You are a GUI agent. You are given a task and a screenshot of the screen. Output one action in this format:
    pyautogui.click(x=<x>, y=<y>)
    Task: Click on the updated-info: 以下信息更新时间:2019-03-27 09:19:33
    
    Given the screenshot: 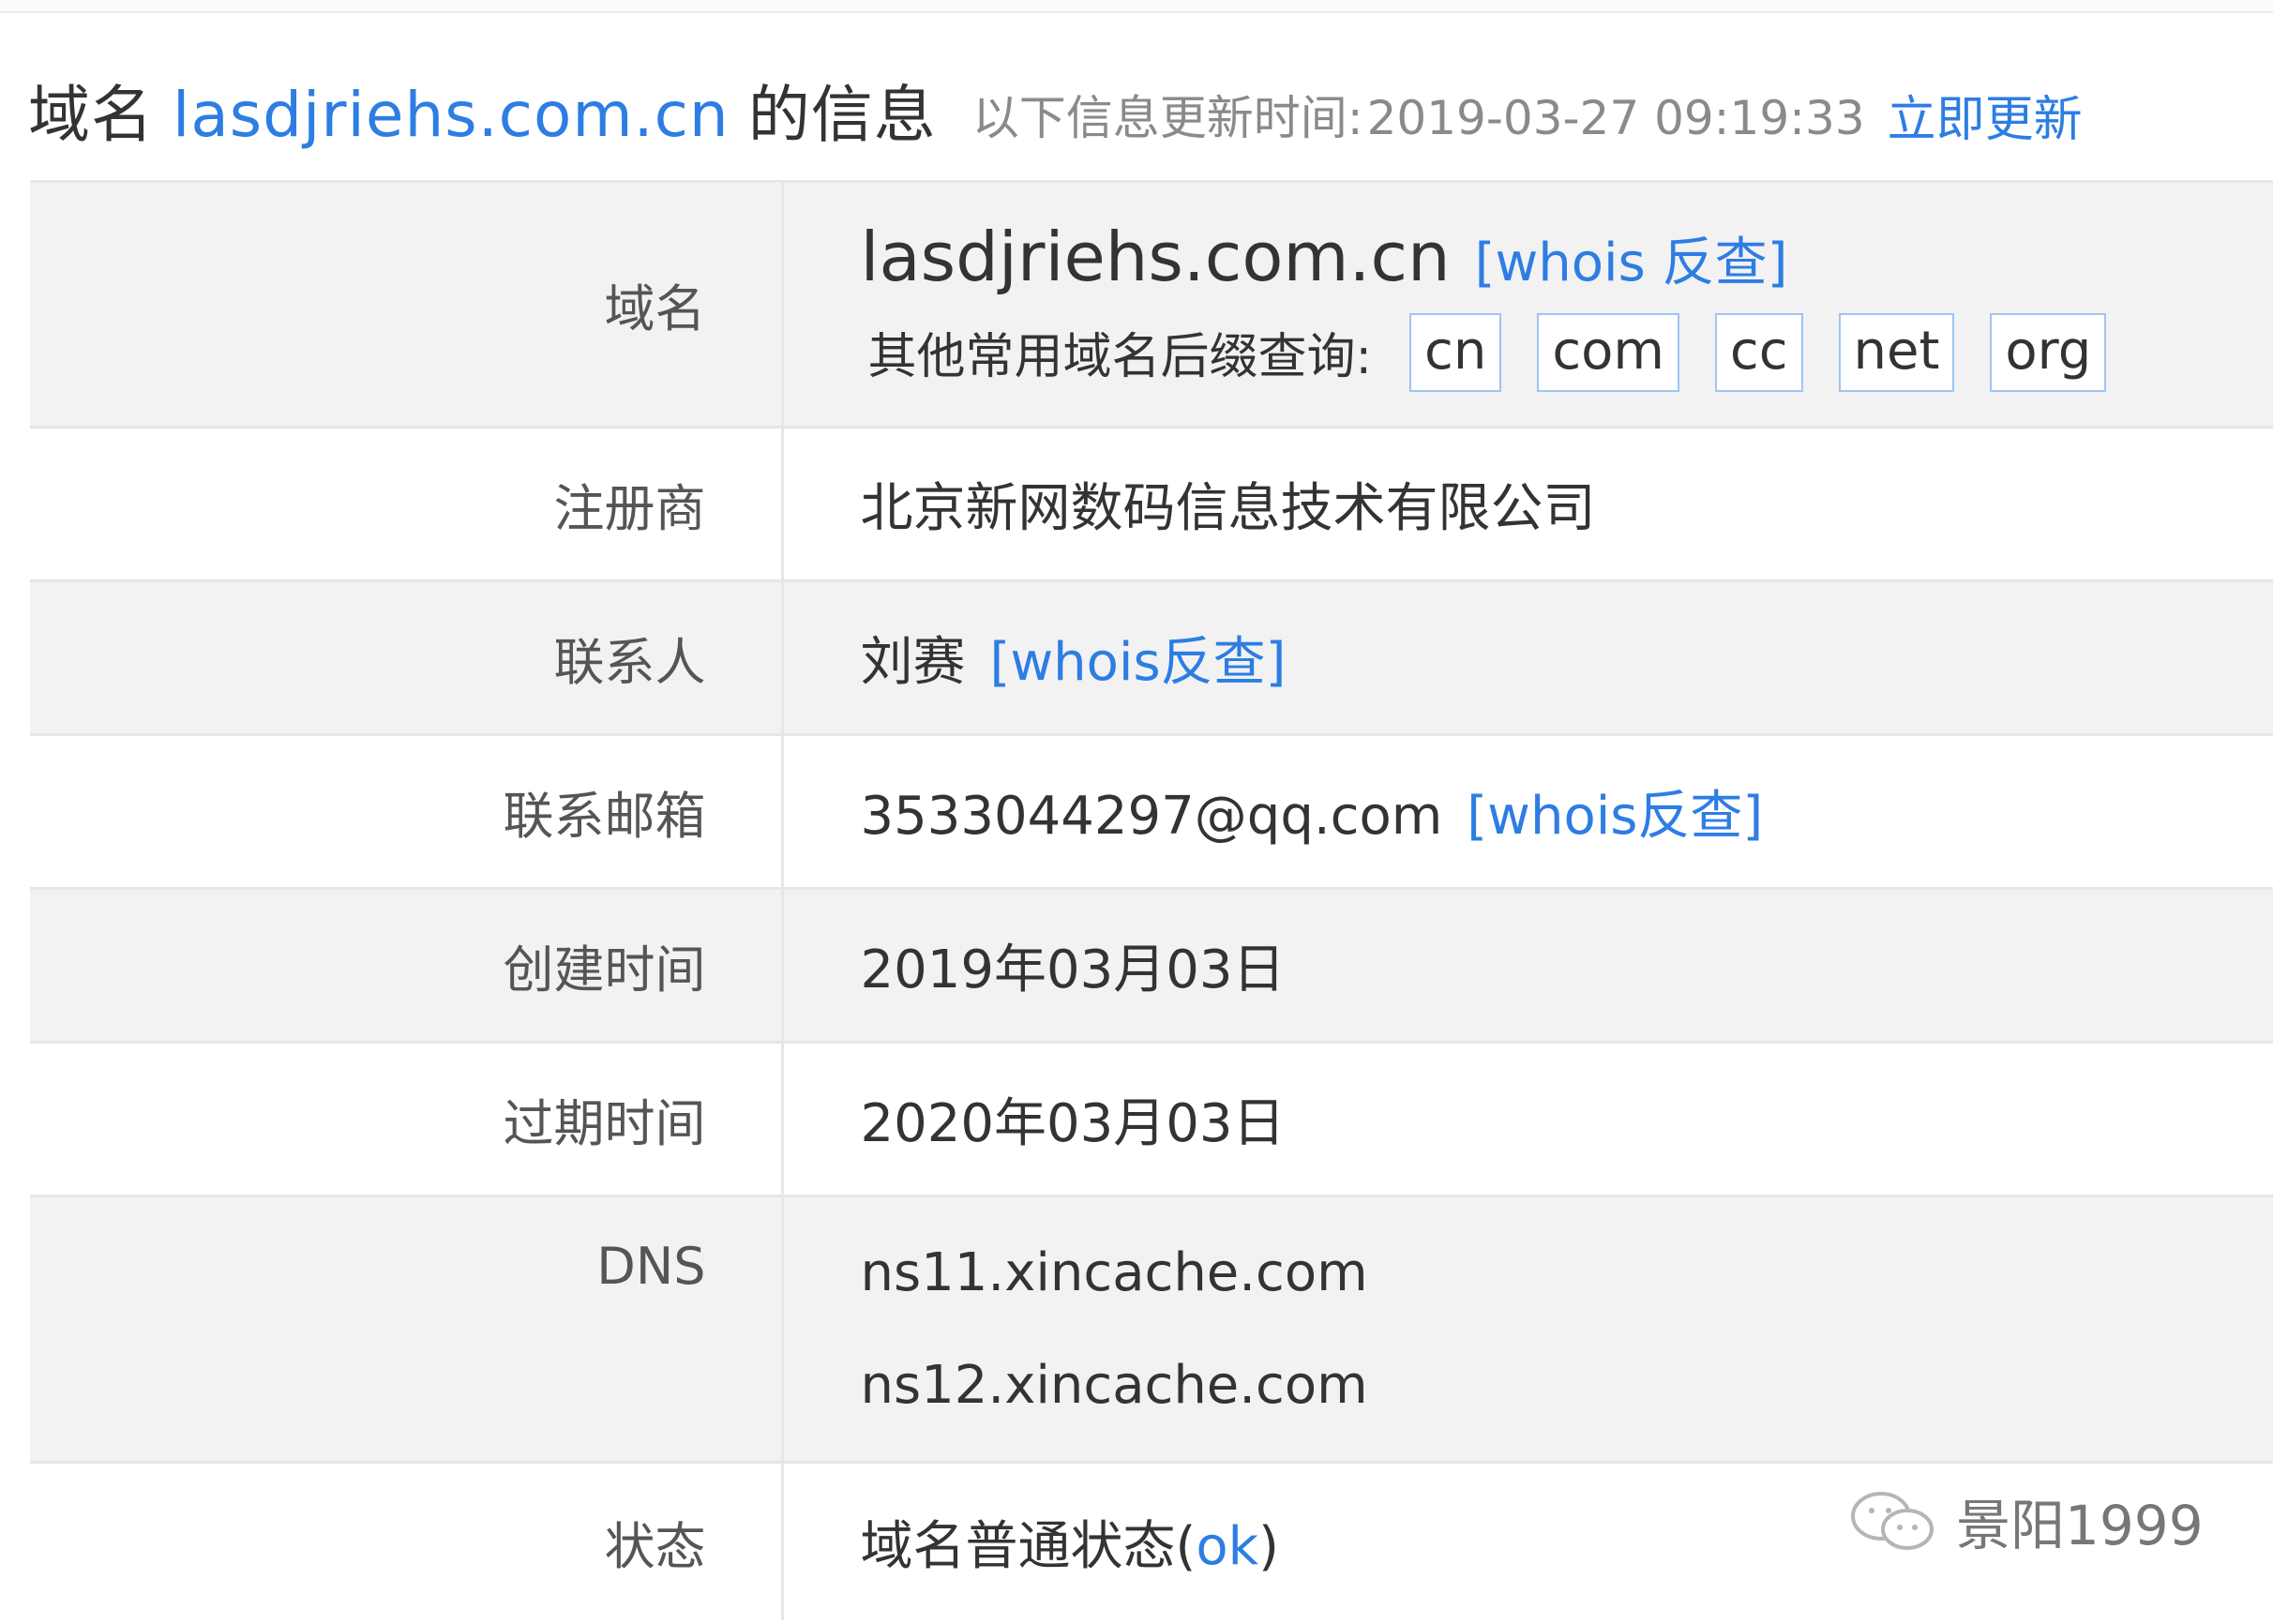 What is the action you would take?
    pyautogui.click(x=1419, y=114)
    